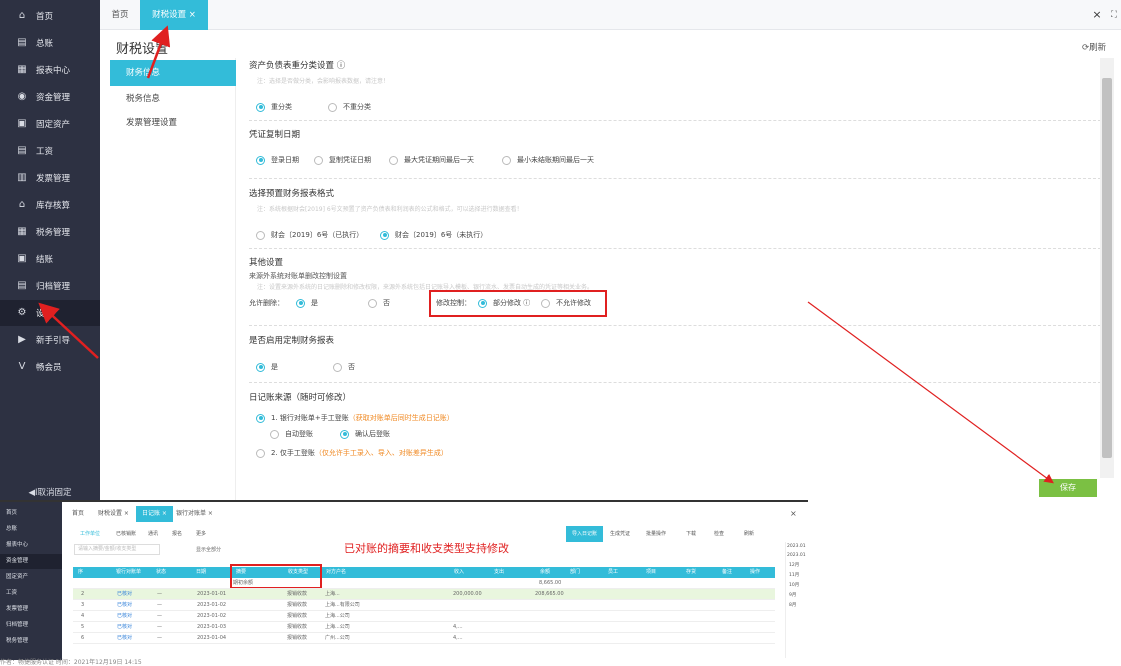 This screenshot has height=666, width=1121. What do you see at coordinates (173, 99) in the screenshot?
I see `subnav-tax: 税务信息` at bounding box center [173, 99].